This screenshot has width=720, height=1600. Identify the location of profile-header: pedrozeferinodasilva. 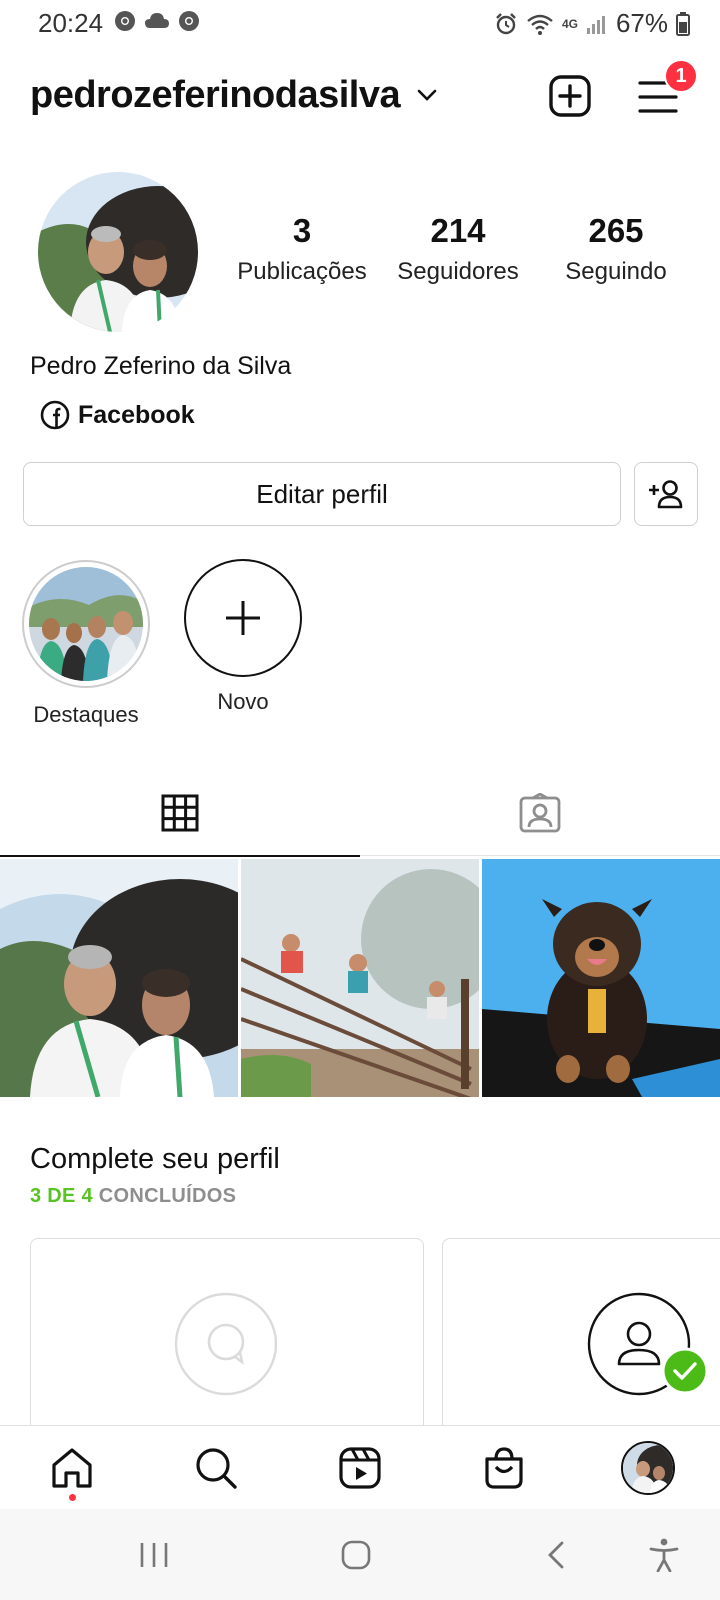
(360, 98).